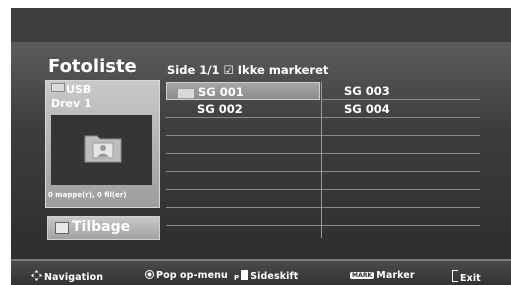 The height and width of the screenshot is (285, 511). Describe the element at coordinates (243, 91) in the screenshot. I see `list-item: SG 001` at that location.